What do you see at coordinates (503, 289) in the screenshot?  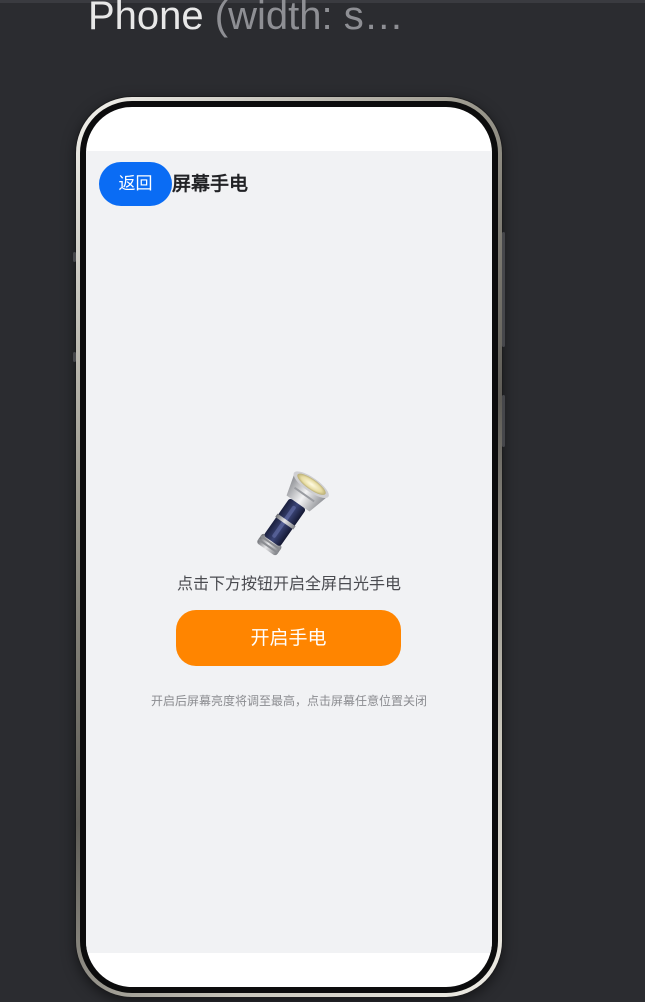 I see `phone-power-button` at bounding box center [503, 289].